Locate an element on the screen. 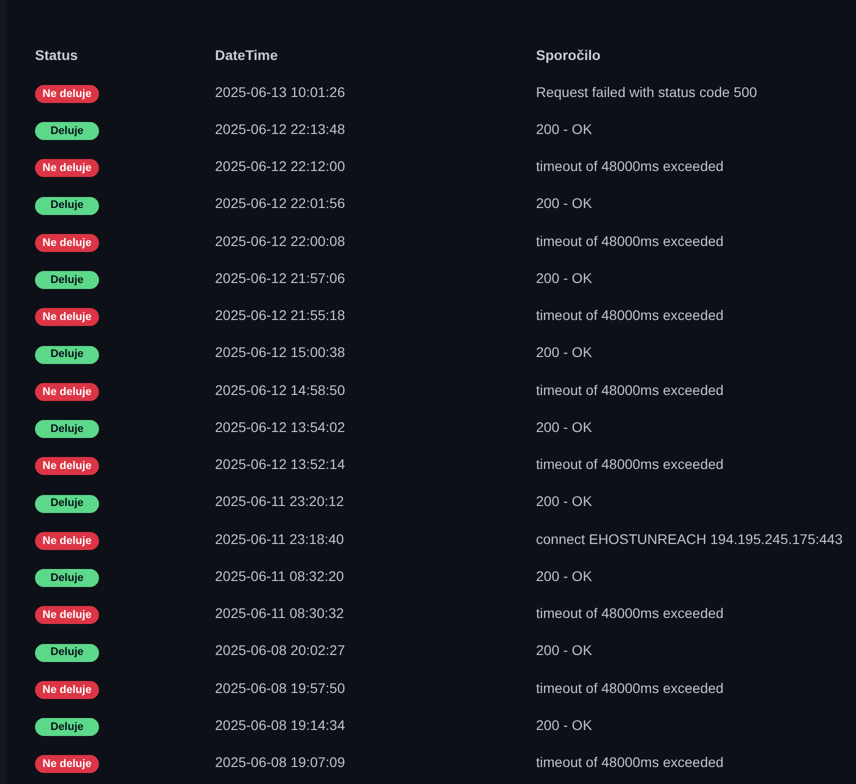  message-cell-text: connect EHOSTUNREACH 194.195.245.175:443 is located at coordinates (689, 539).